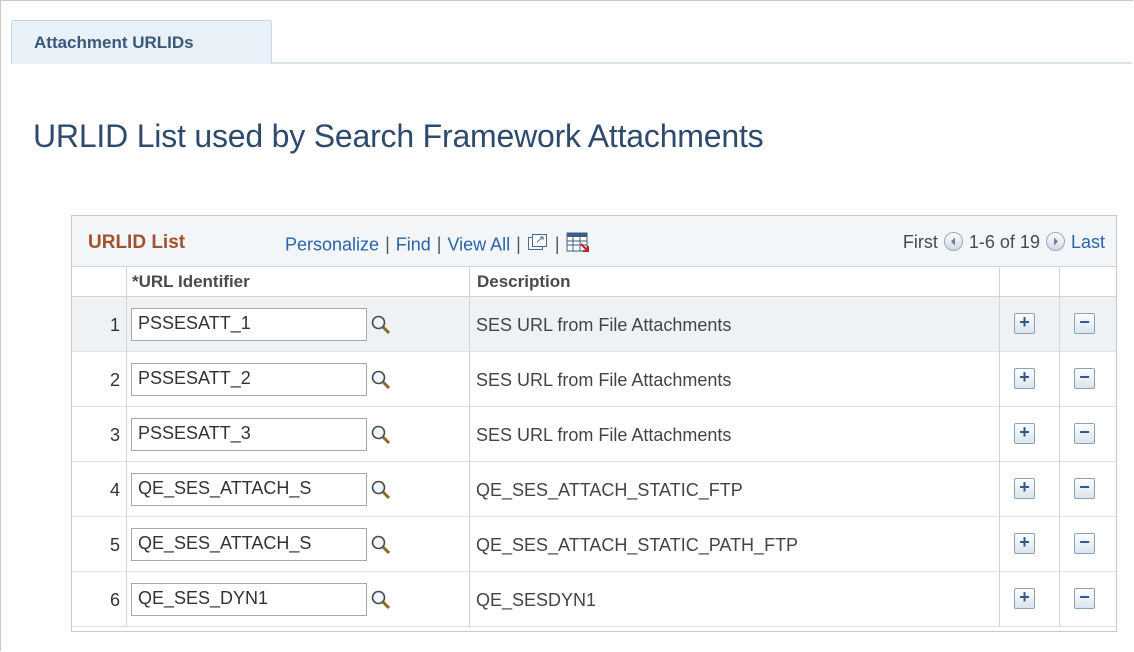  Describe the element at coordinates (1088, 242) in the screenshot. I see `last-link: Last` at that location.